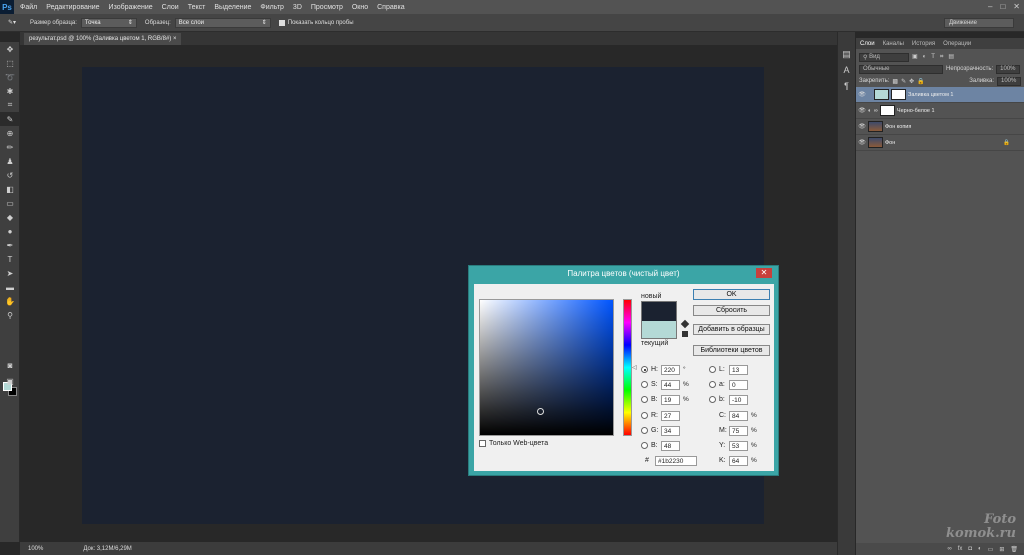 Image resolution: width=1024 pixels, height=555 pixels. I want to click on menu-edit: Редактирование, so click(72, 7).